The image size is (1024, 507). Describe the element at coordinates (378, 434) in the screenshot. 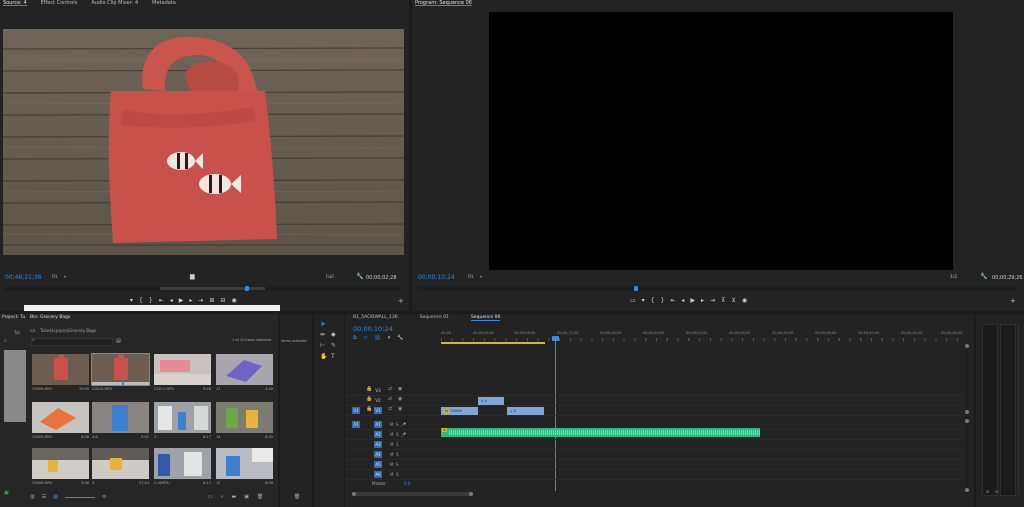

I see `track-label-a2: A2` at that location.